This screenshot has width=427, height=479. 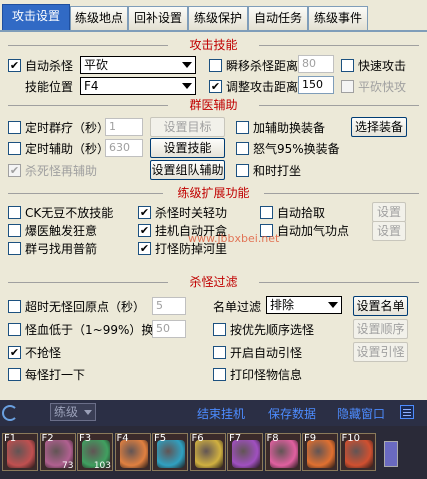 I want to click on set-namelist-button: 设置名单, so click(x=380, y=306).